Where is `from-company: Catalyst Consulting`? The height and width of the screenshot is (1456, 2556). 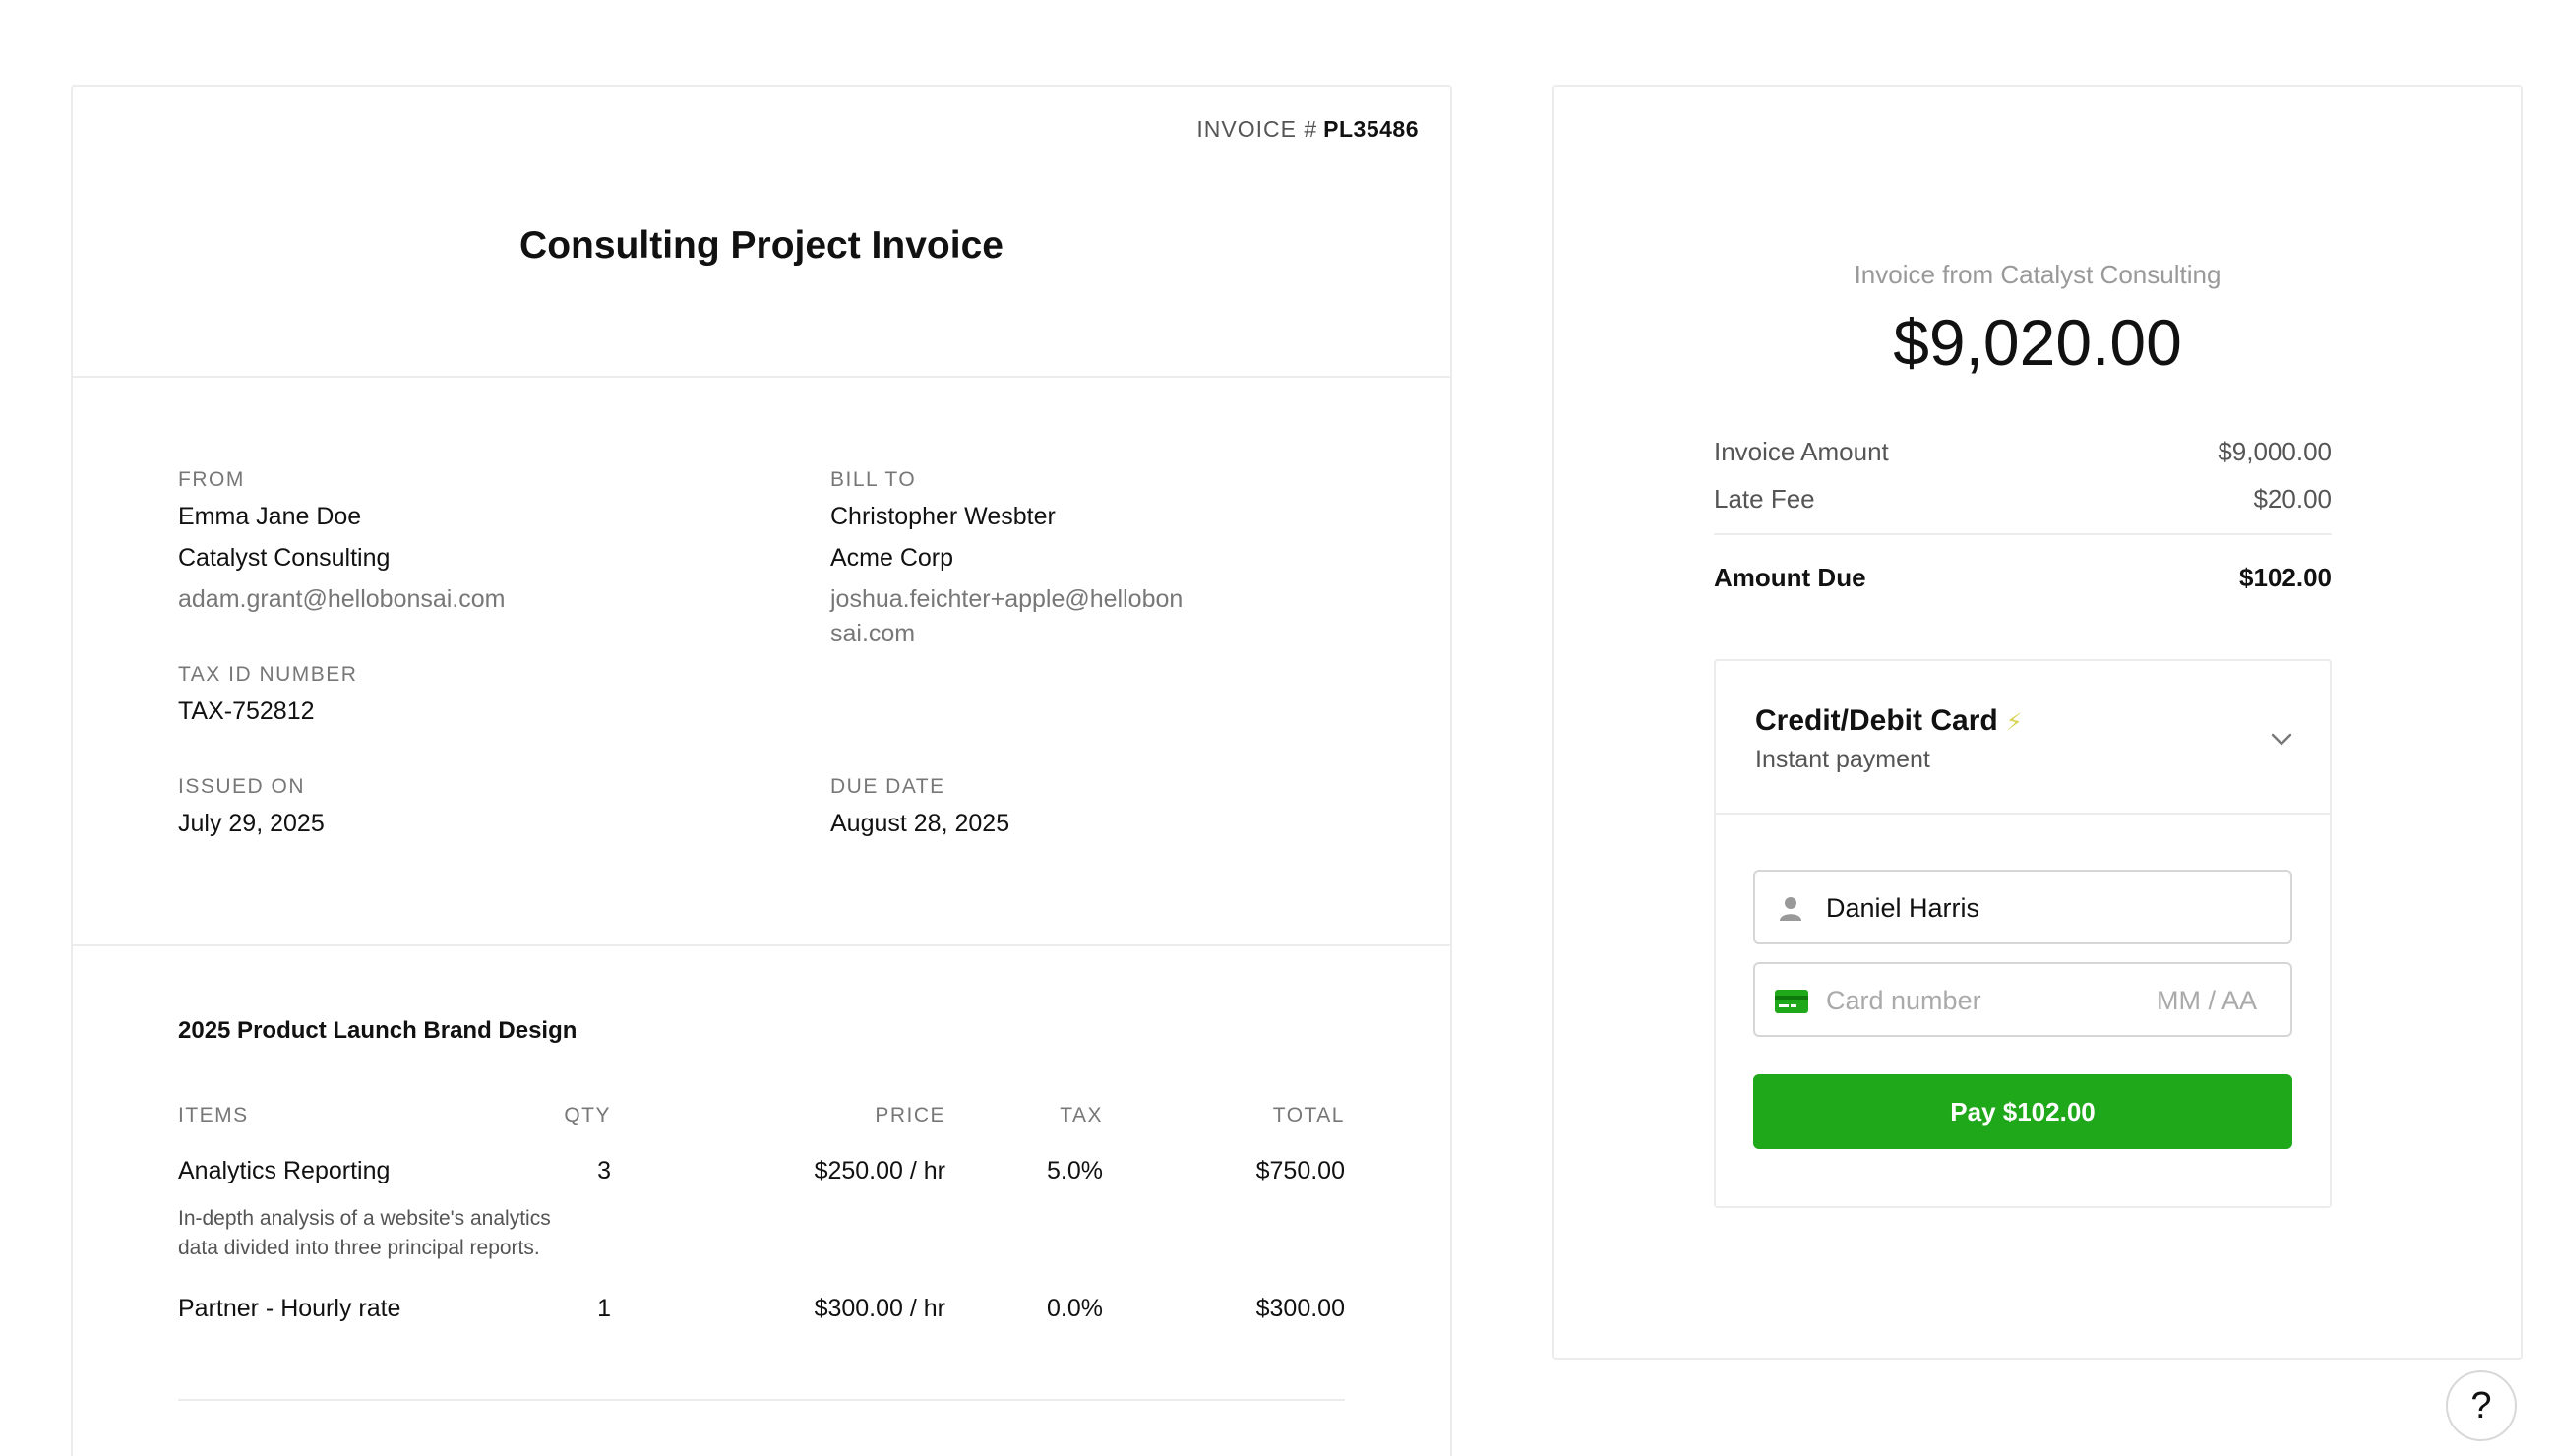
from-company: Catalyst Consulting is located at coordinates (284, 558).